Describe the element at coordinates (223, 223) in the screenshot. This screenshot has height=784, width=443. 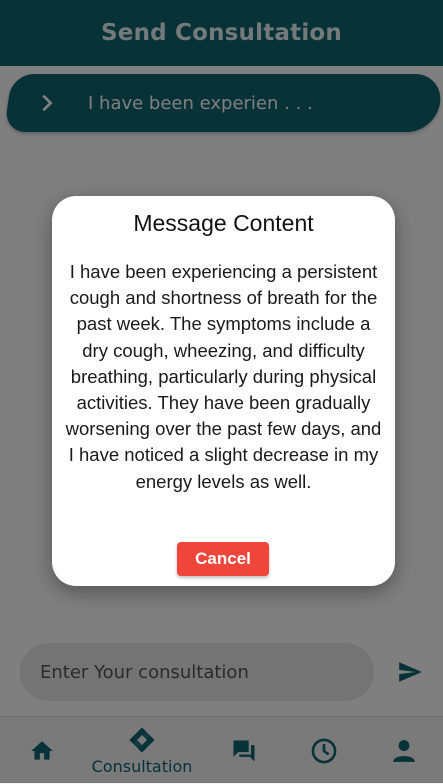
I see `dialog-title: Message Content` at that location.